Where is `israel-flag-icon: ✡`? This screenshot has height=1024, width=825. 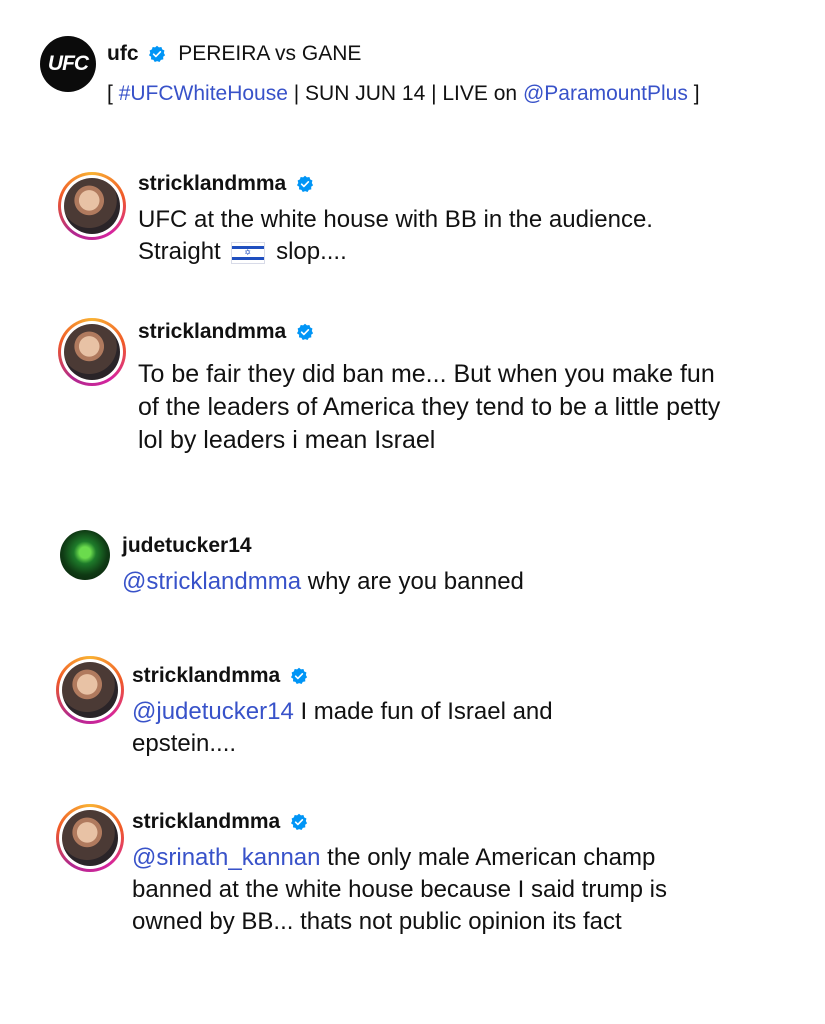
israel-flag-icon: ✡ is located at coordinates (248, 252).